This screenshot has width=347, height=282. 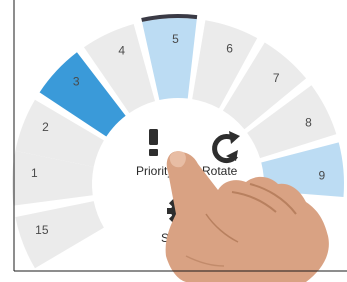 What do you see at coordinates (220, 171) in the screenshot?
I see `rotate-label: Rotate` at bounding box center [220, 171].